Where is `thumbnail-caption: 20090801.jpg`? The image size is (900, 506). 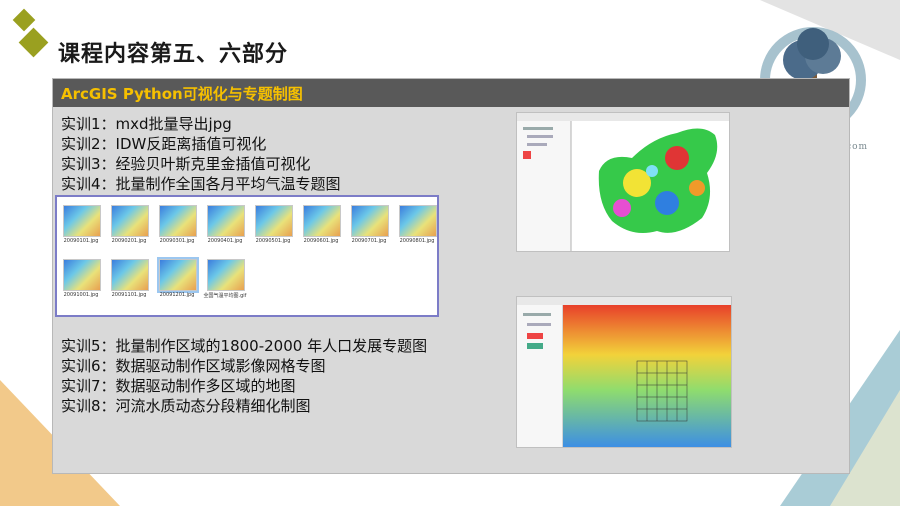
thumbnail-caption: 20090801.jpg is located at coordinates (417, 241).